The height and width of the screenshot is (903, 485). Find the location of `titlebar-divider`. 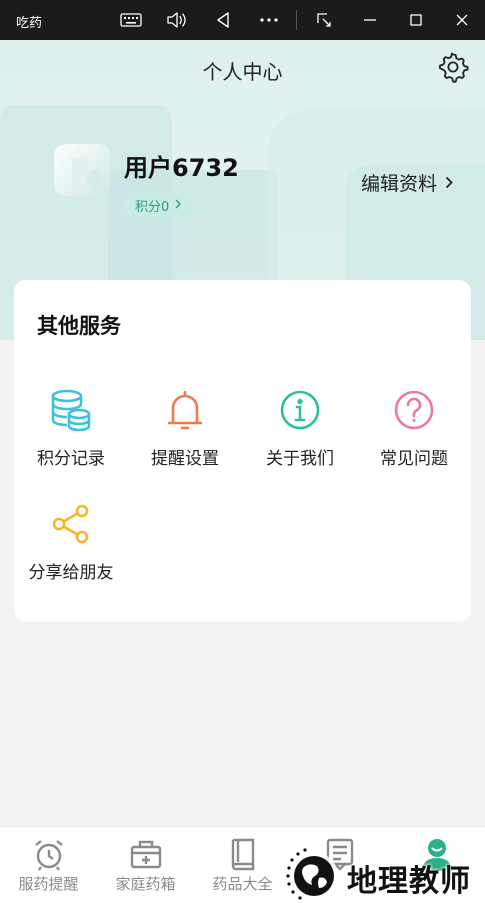

titlebar-divider is located at coordinates (296, 20).